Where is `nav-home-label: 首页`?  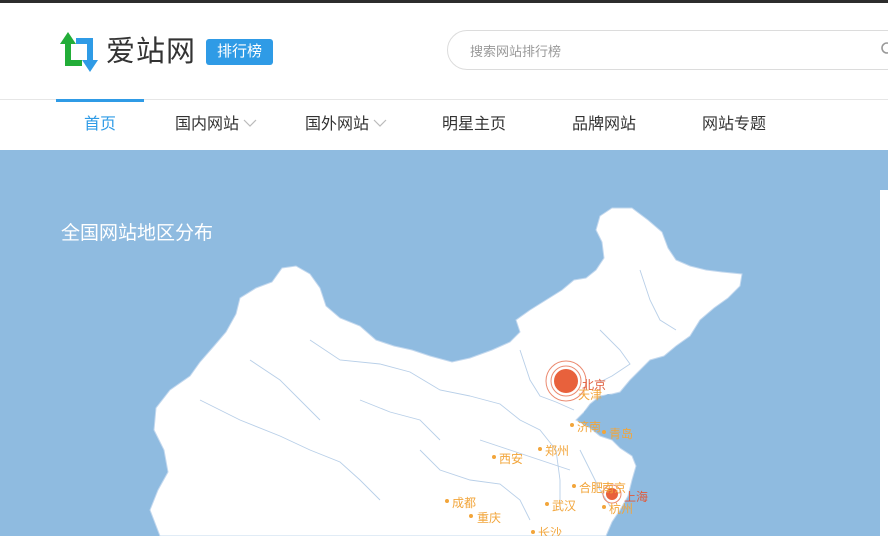
nav-home-label: 首页 is located at coordinates (99, 124).